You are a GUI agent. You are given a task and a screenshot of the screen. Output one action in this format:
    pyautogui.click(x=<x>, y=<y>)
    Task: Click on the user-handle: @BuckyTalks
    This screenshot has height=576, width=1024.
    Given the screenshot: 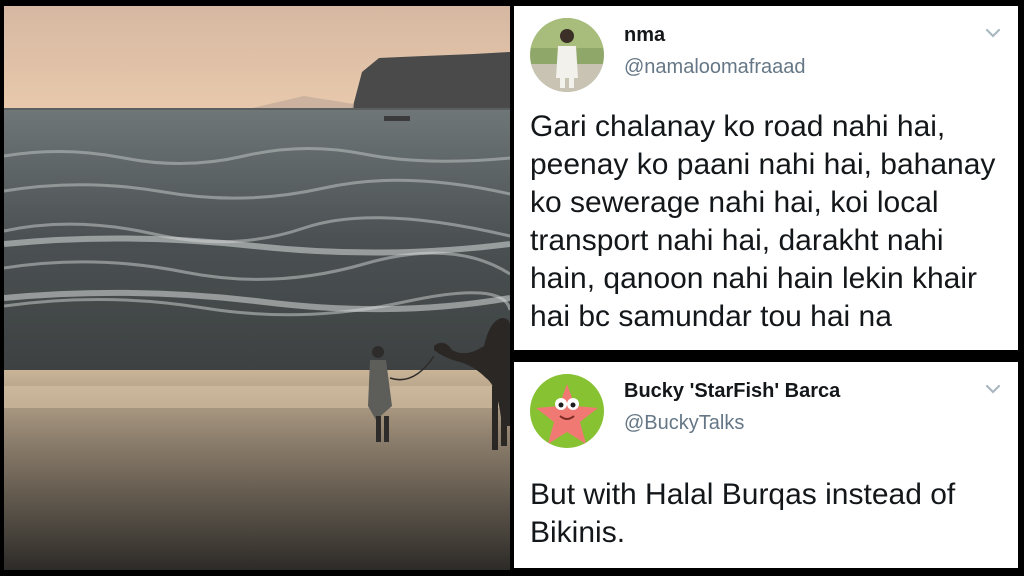 What is the action you would take?
    pyautogui.click(x=684, y=423)
    